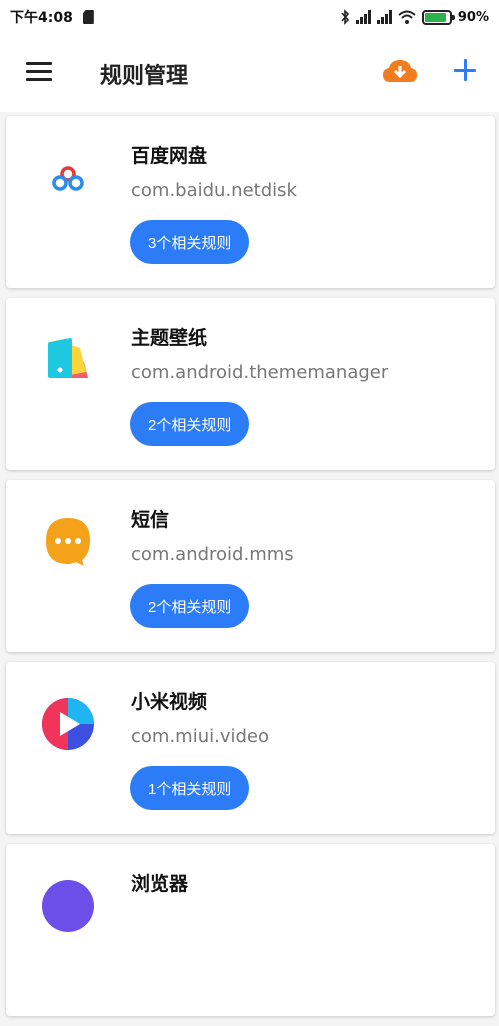  Describe the element at coordinates (169, 156) in the screenshot. I see `app-name: 百度网盘` at that location.